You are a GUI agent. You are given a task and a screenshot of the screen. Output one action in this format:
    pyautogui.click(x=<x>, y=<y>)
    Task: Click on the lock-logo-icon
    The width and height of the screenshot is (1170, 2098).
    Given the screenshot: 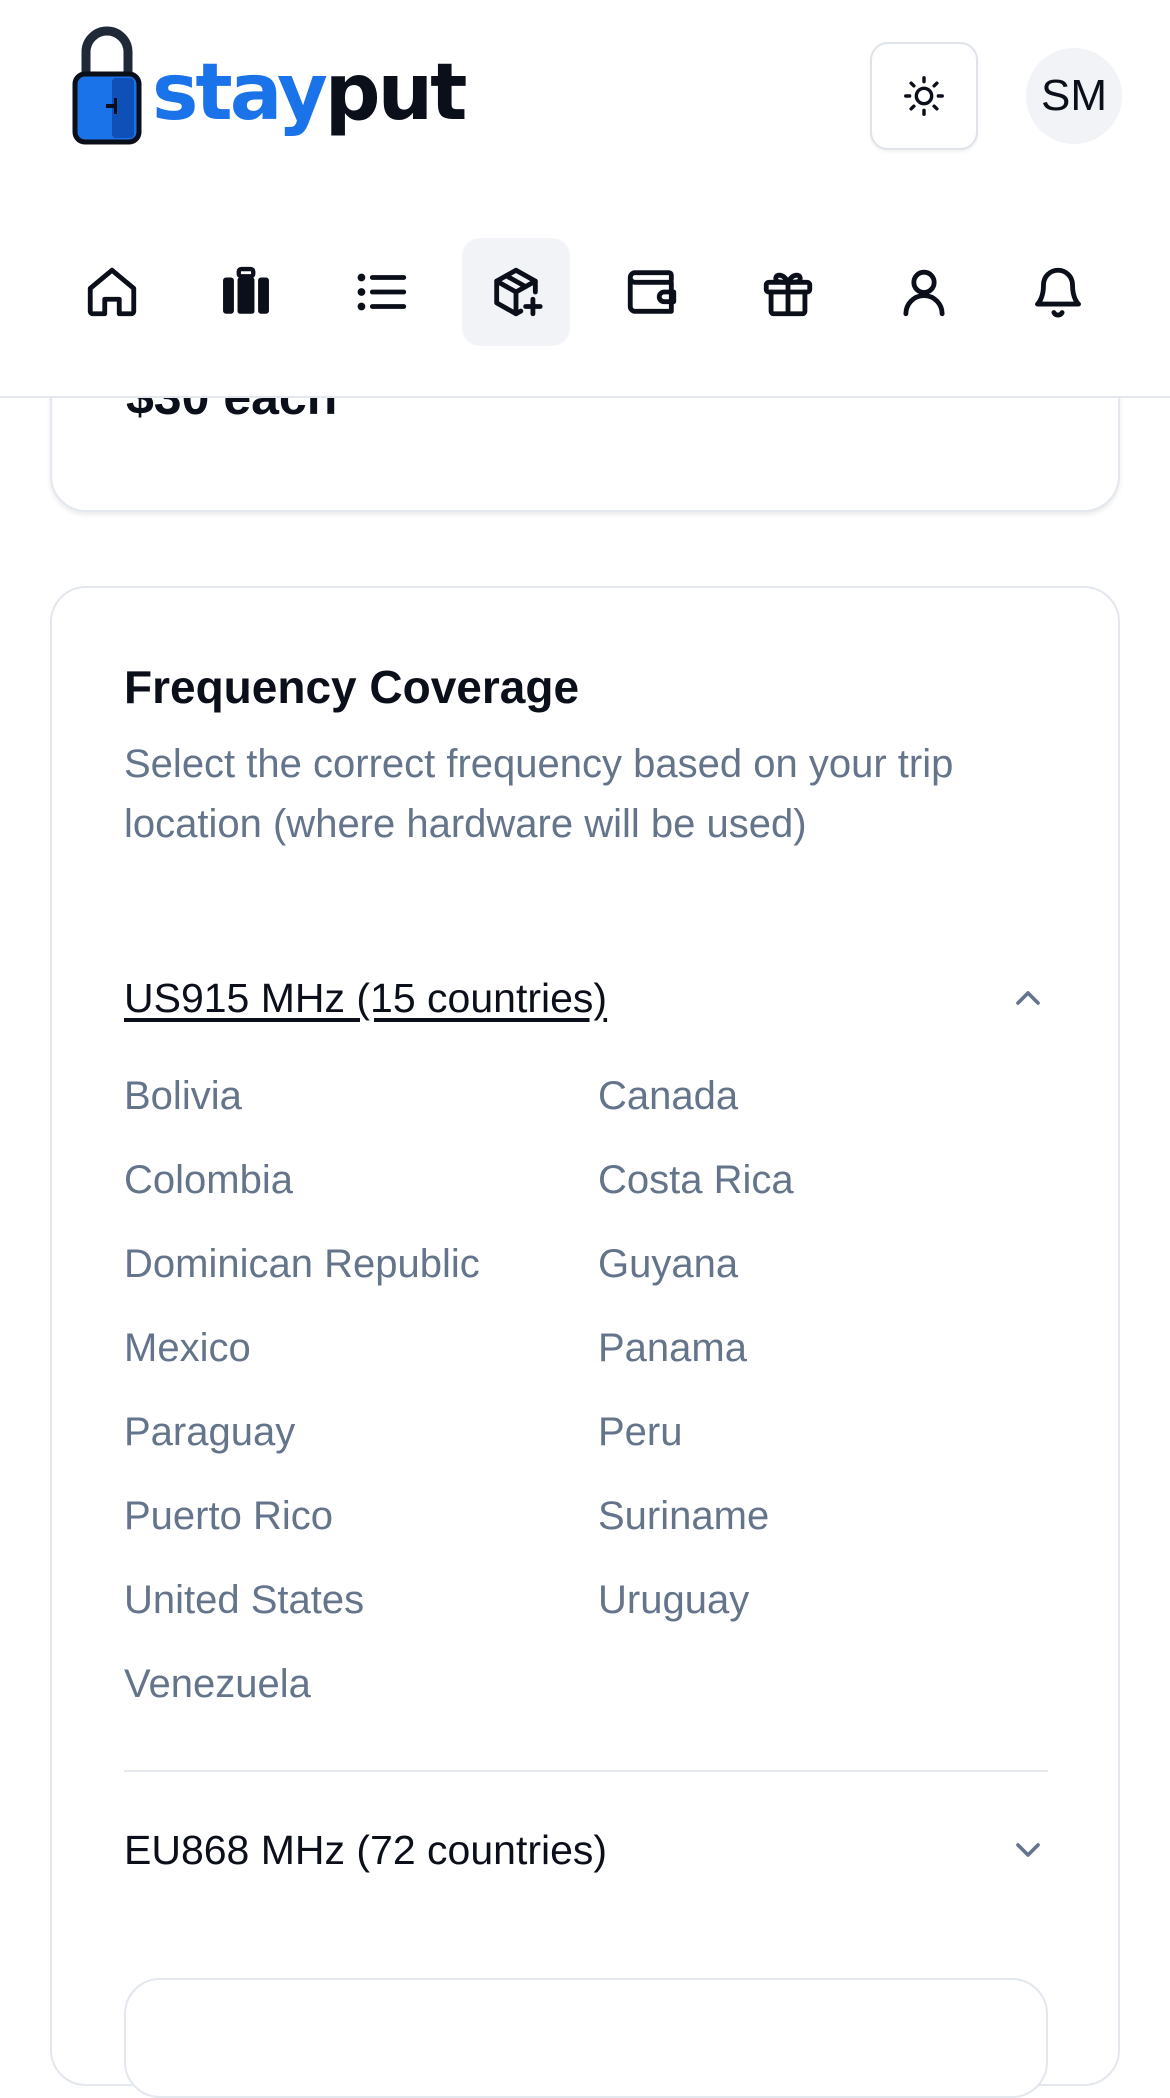 What is the action you would take?
    pyautogui.click(x=107, y=85)
    